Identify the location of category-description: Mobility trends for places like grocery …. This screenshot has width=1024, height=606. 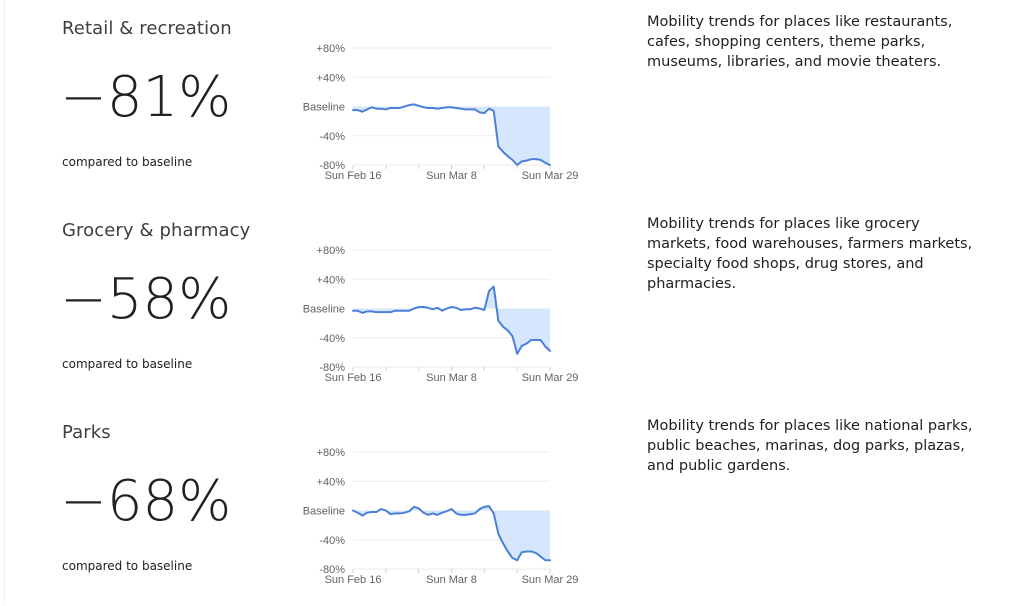
(817, 254).